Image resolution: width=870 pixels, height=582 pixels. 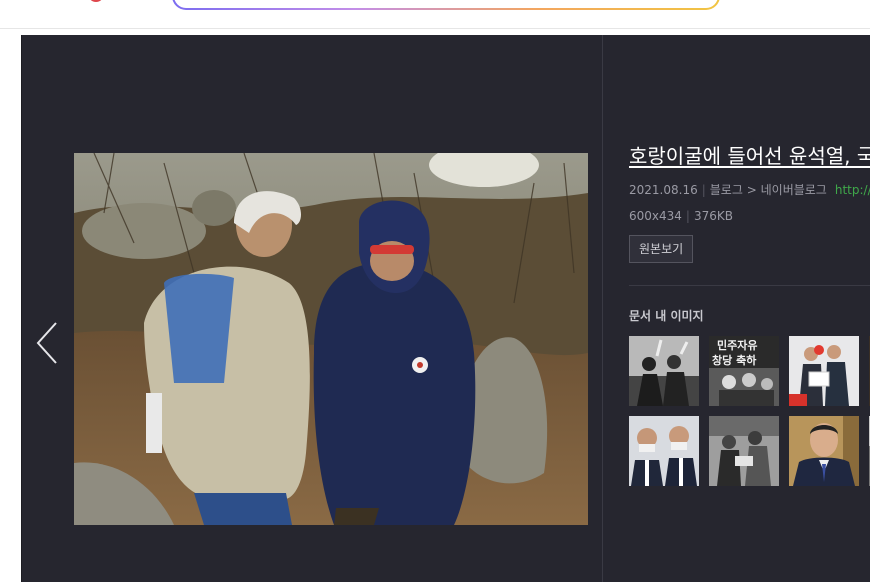 What do you see at coordinates (749, 285) in the screenshot?
I see `section-divider` at bounding box center [749, 285].